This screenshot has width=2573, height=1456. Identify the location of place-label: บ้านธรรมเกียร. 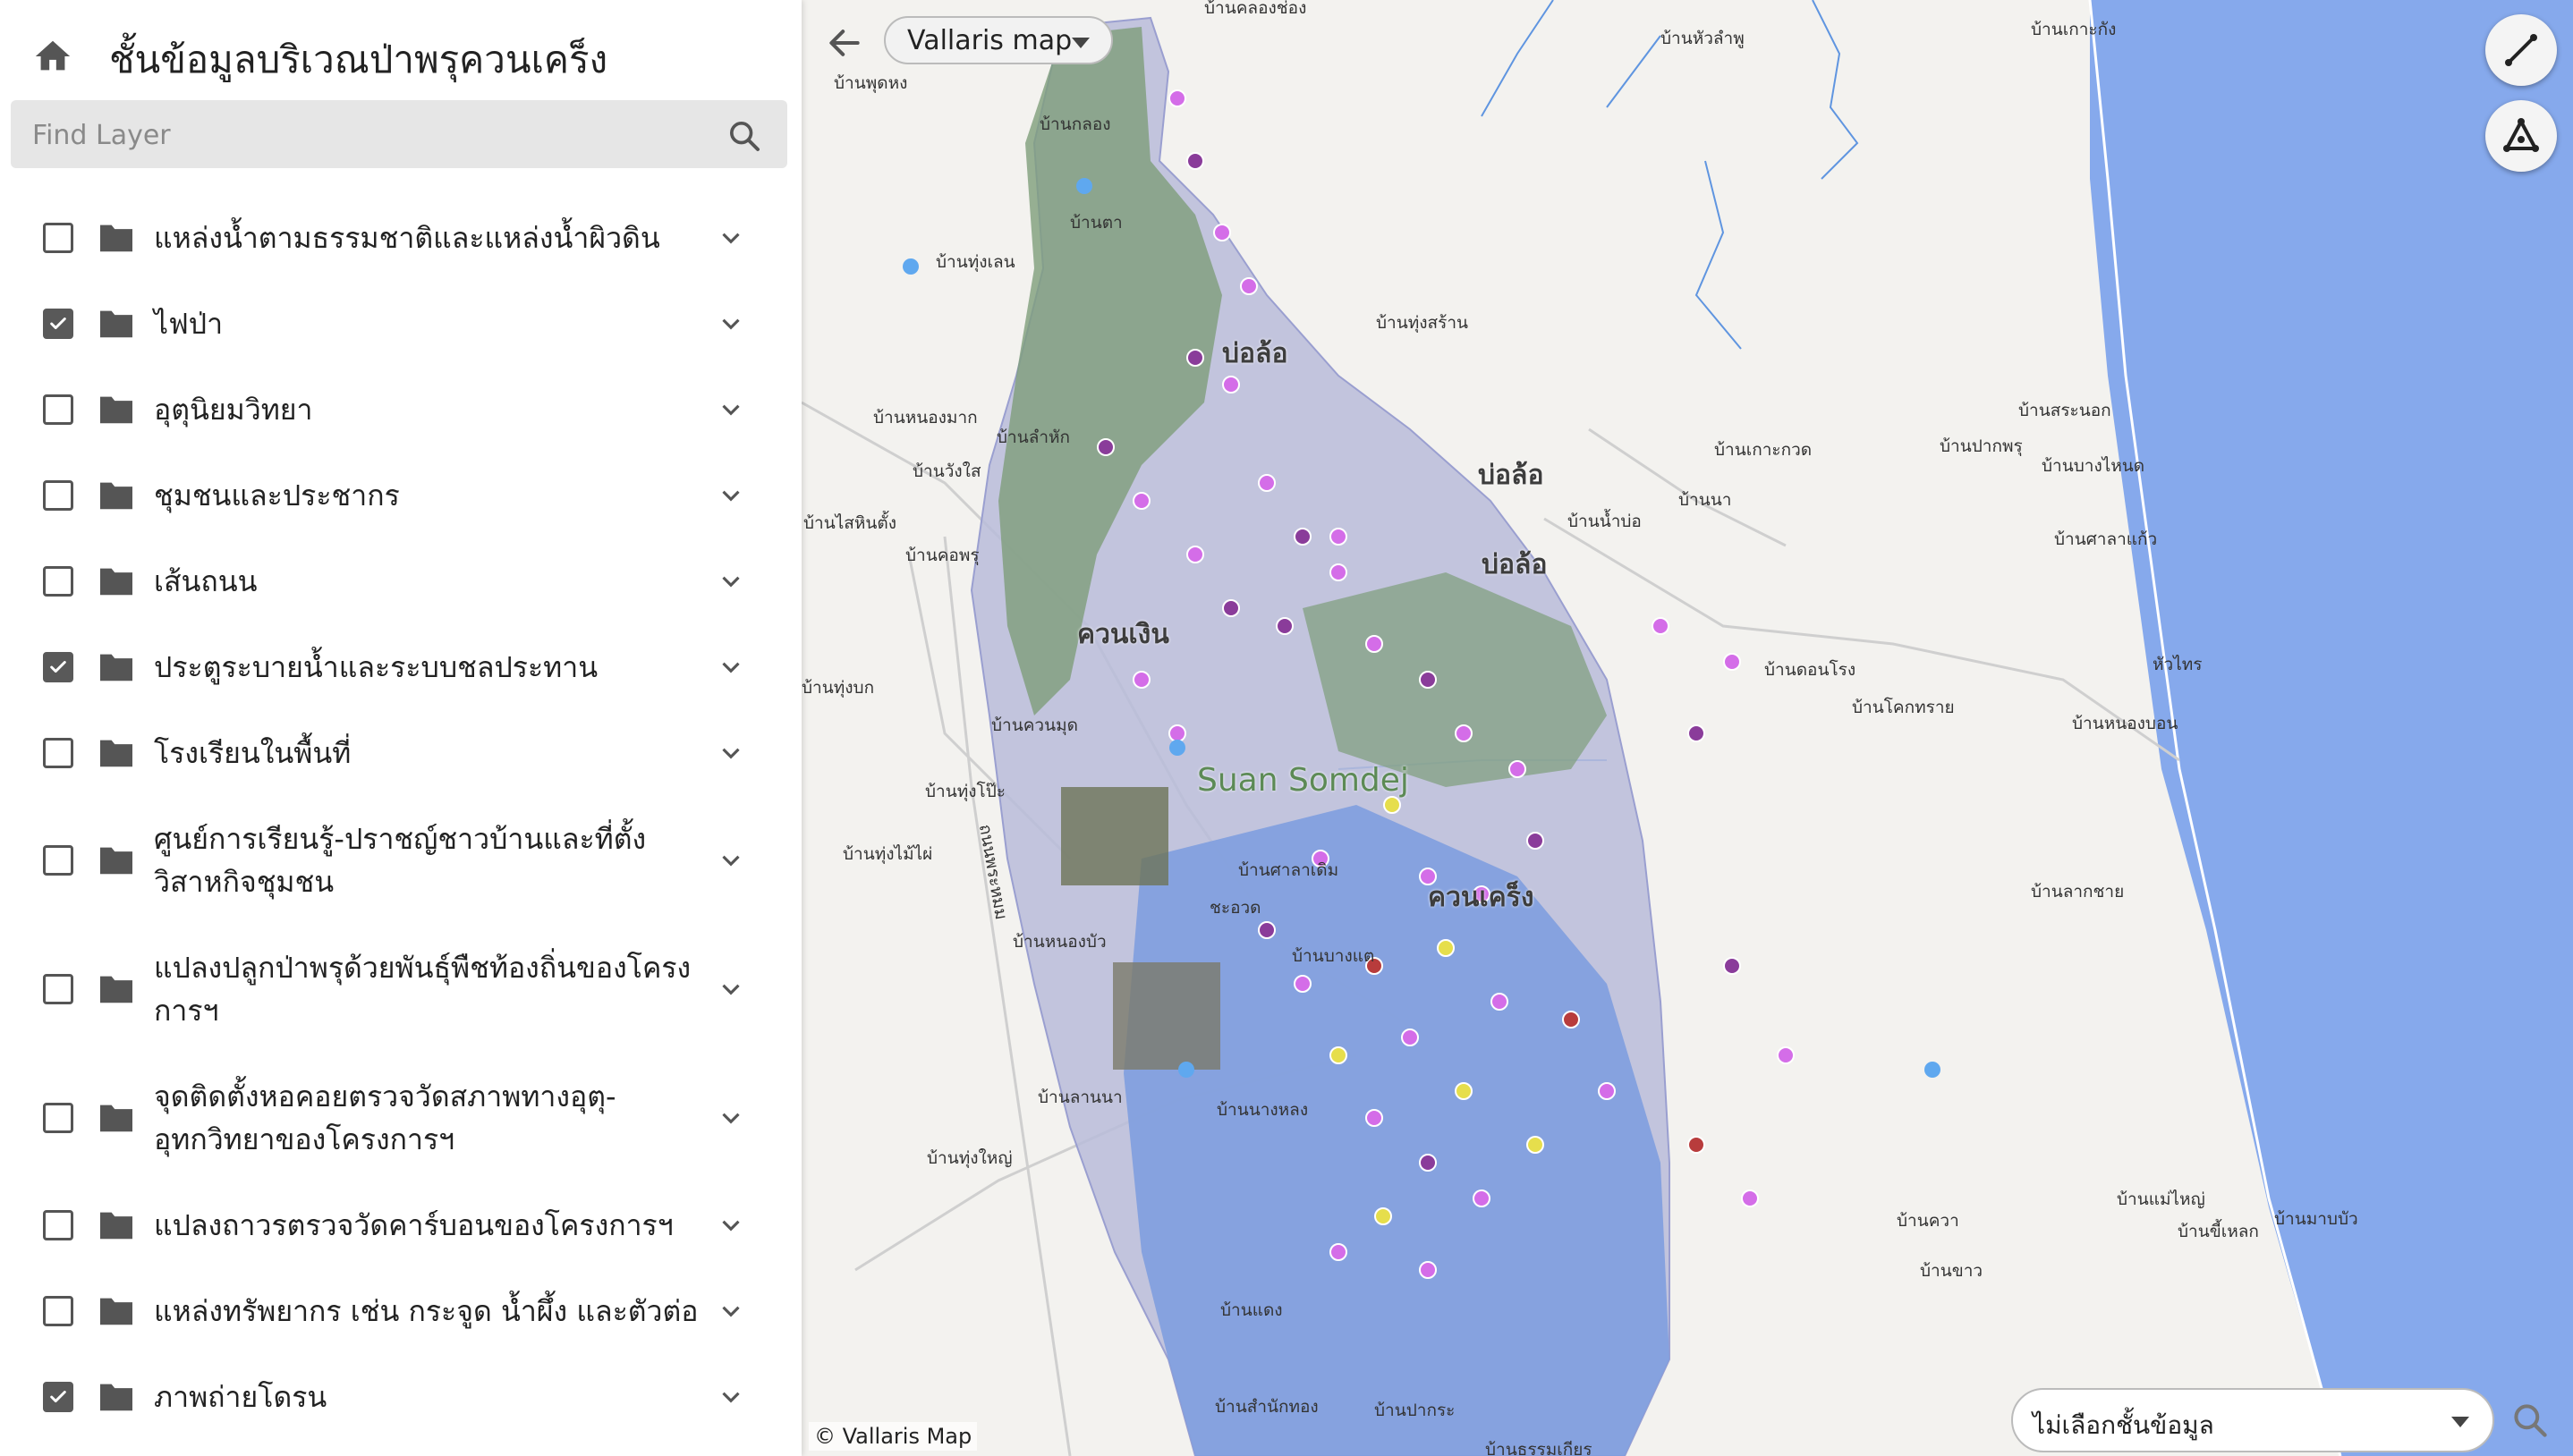
(1538, 1448).